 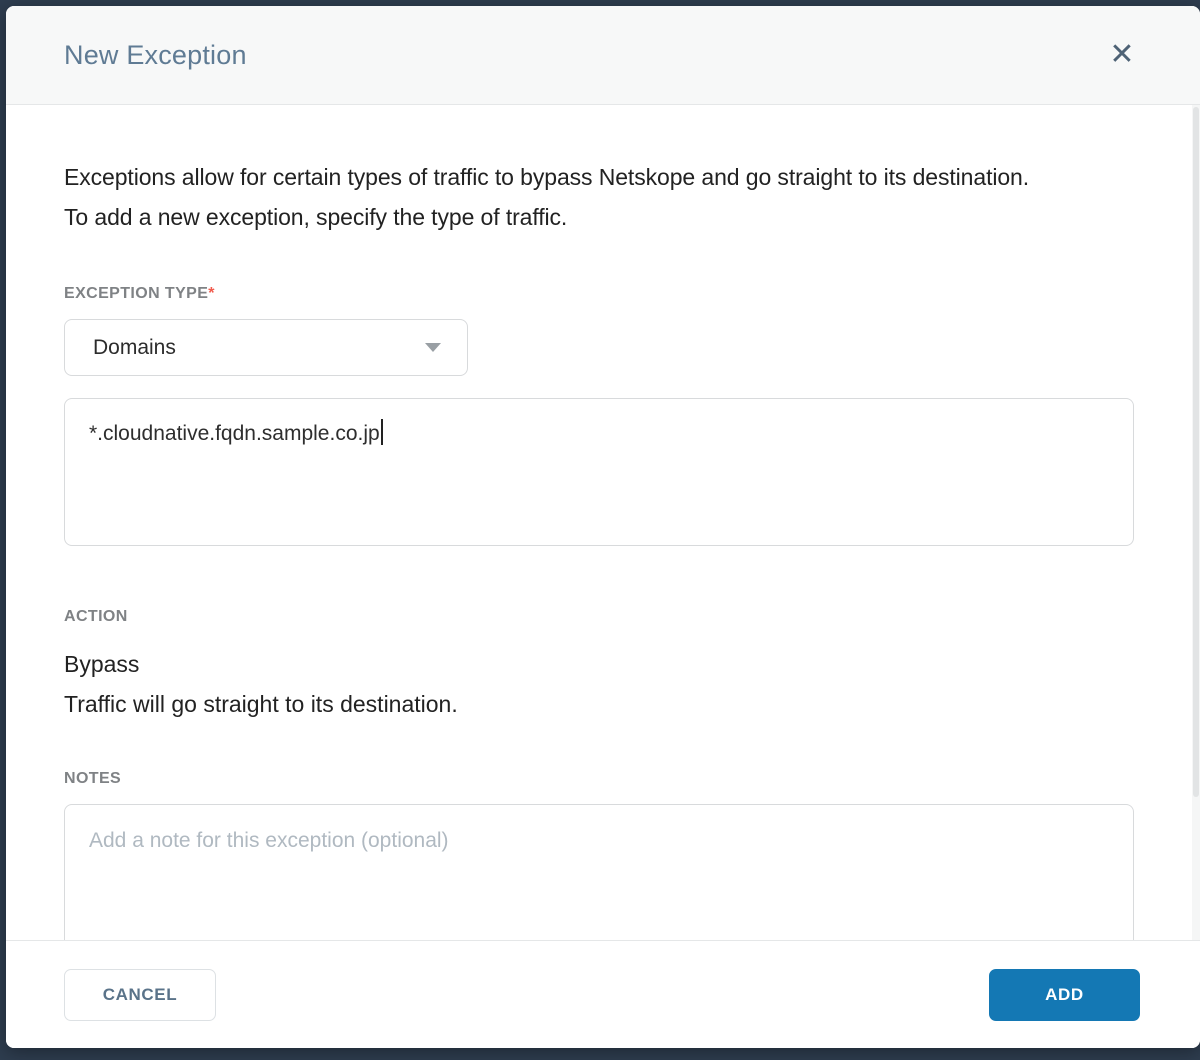 What do you see at coordinates (598, 294) in the screenshot?
I see `exception-type-label: EXCEPTION TYPE*` at bounding box center [598, 294].